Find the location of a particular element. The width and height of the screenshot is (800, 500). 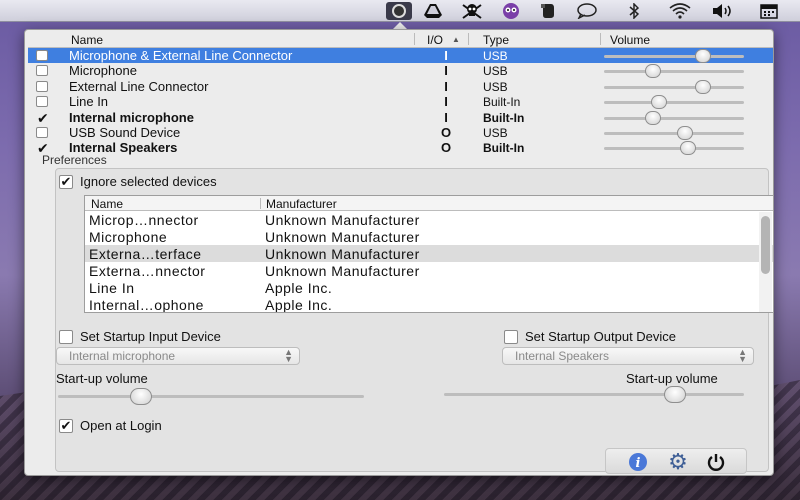

evernote-icon is located at coordinates (548, 11).